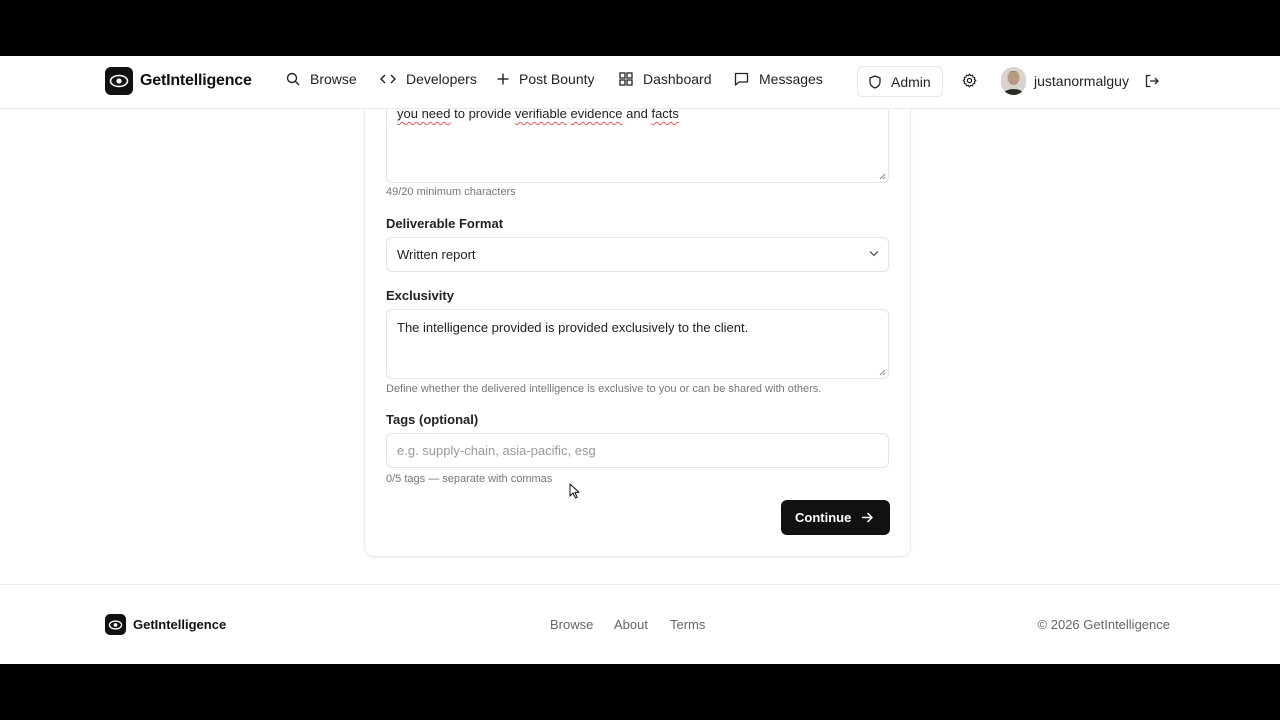 This screenshot has width=1280, height=720. What do you see at coordinates (388, 79) in the screenshot?
I see `code-icon` at bounding box center [388, 79].